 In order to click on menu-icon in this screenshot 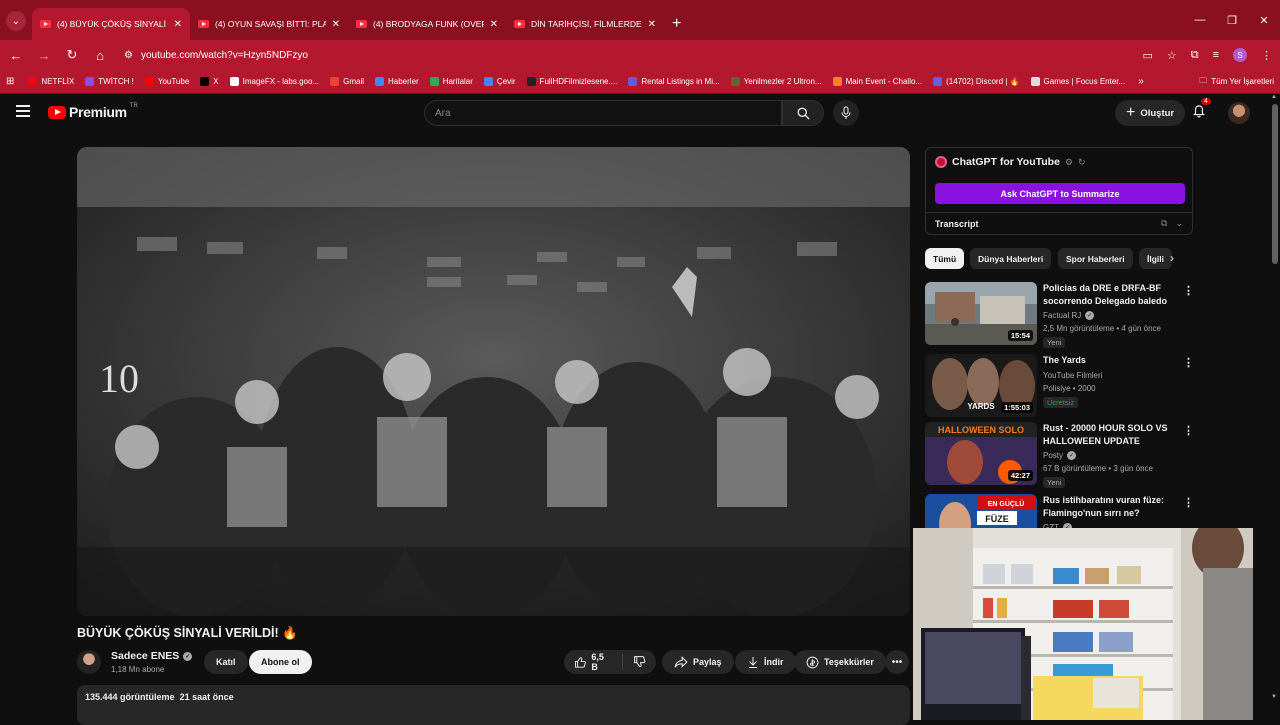, I will do `click(23, 111)`.